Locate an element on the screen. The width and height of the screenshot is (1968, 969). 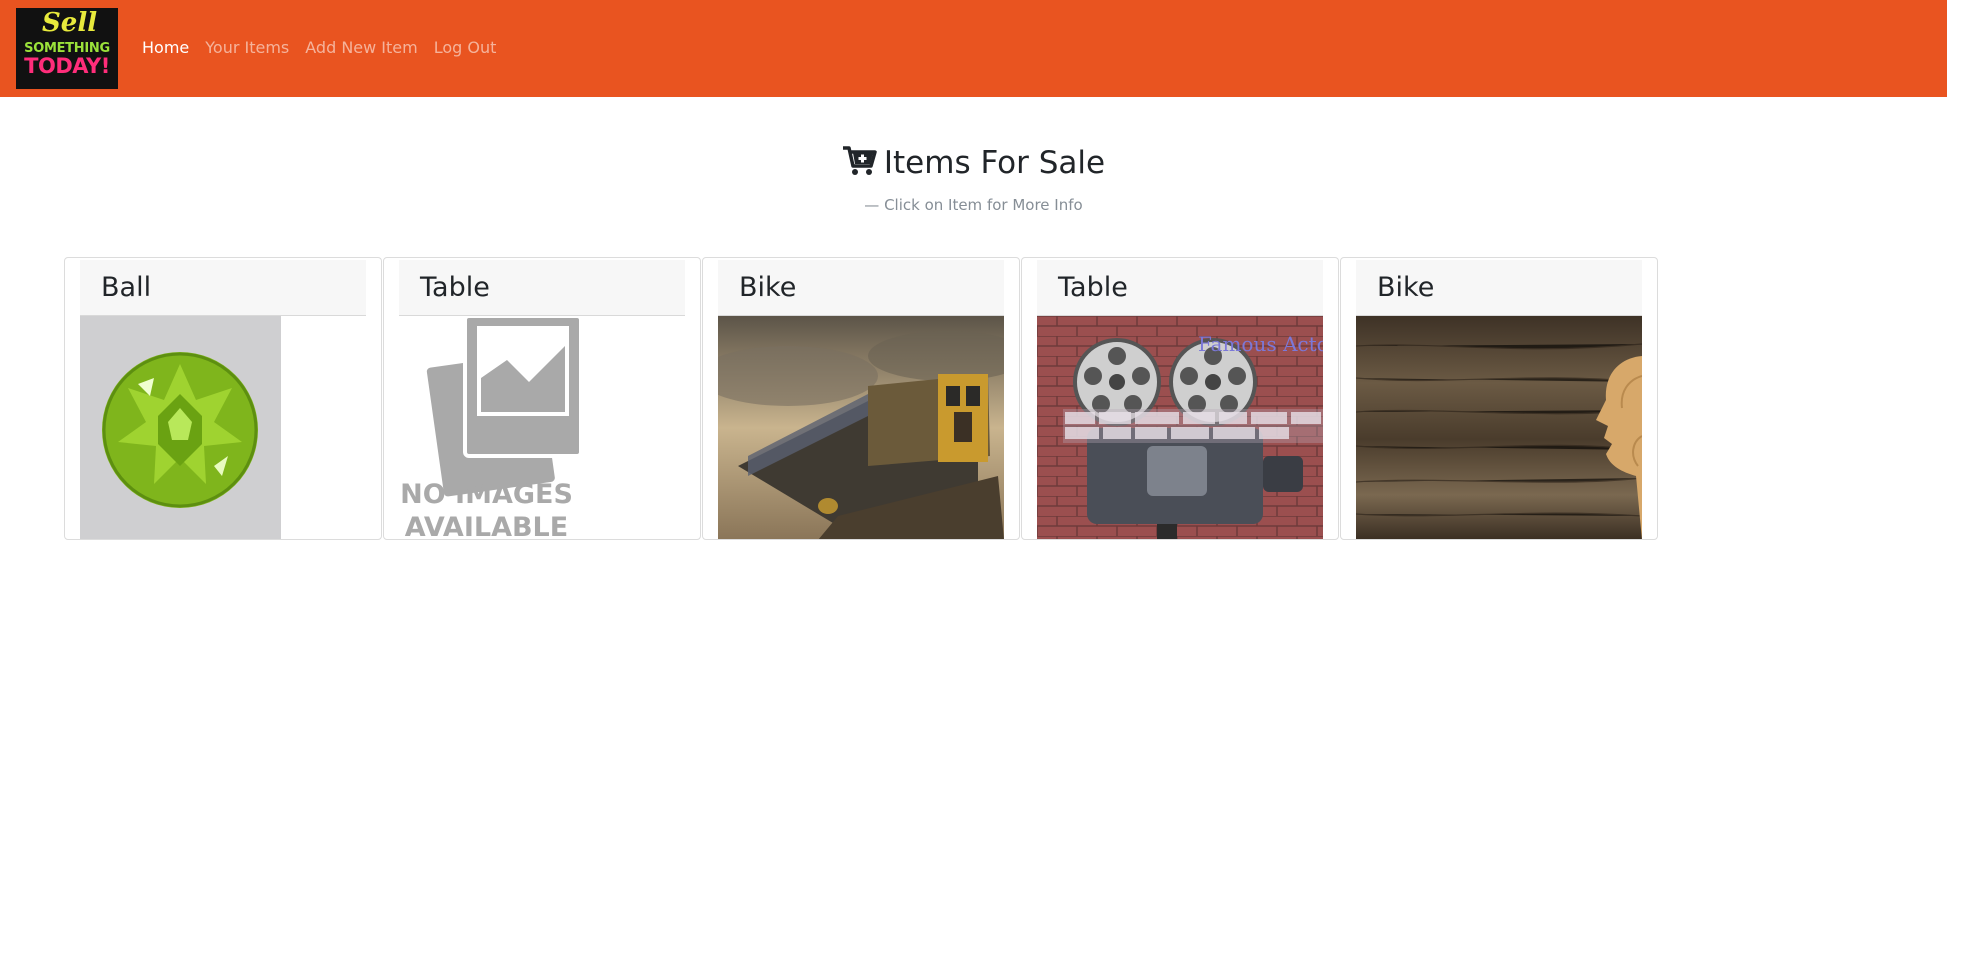
page-subtitle: — Click on Item for More Info is located at coordinates (973, 205).